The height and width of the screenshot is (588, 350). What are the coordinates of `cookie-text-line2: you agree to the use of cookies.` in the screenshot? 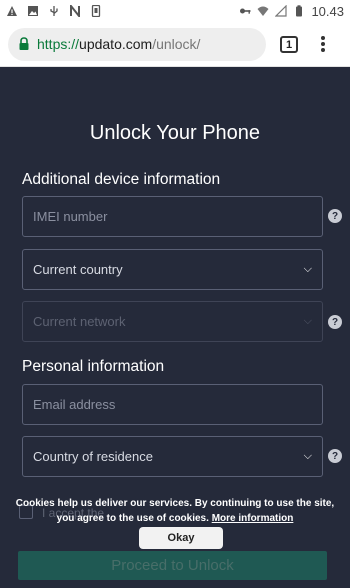 It's located at (132, 518).